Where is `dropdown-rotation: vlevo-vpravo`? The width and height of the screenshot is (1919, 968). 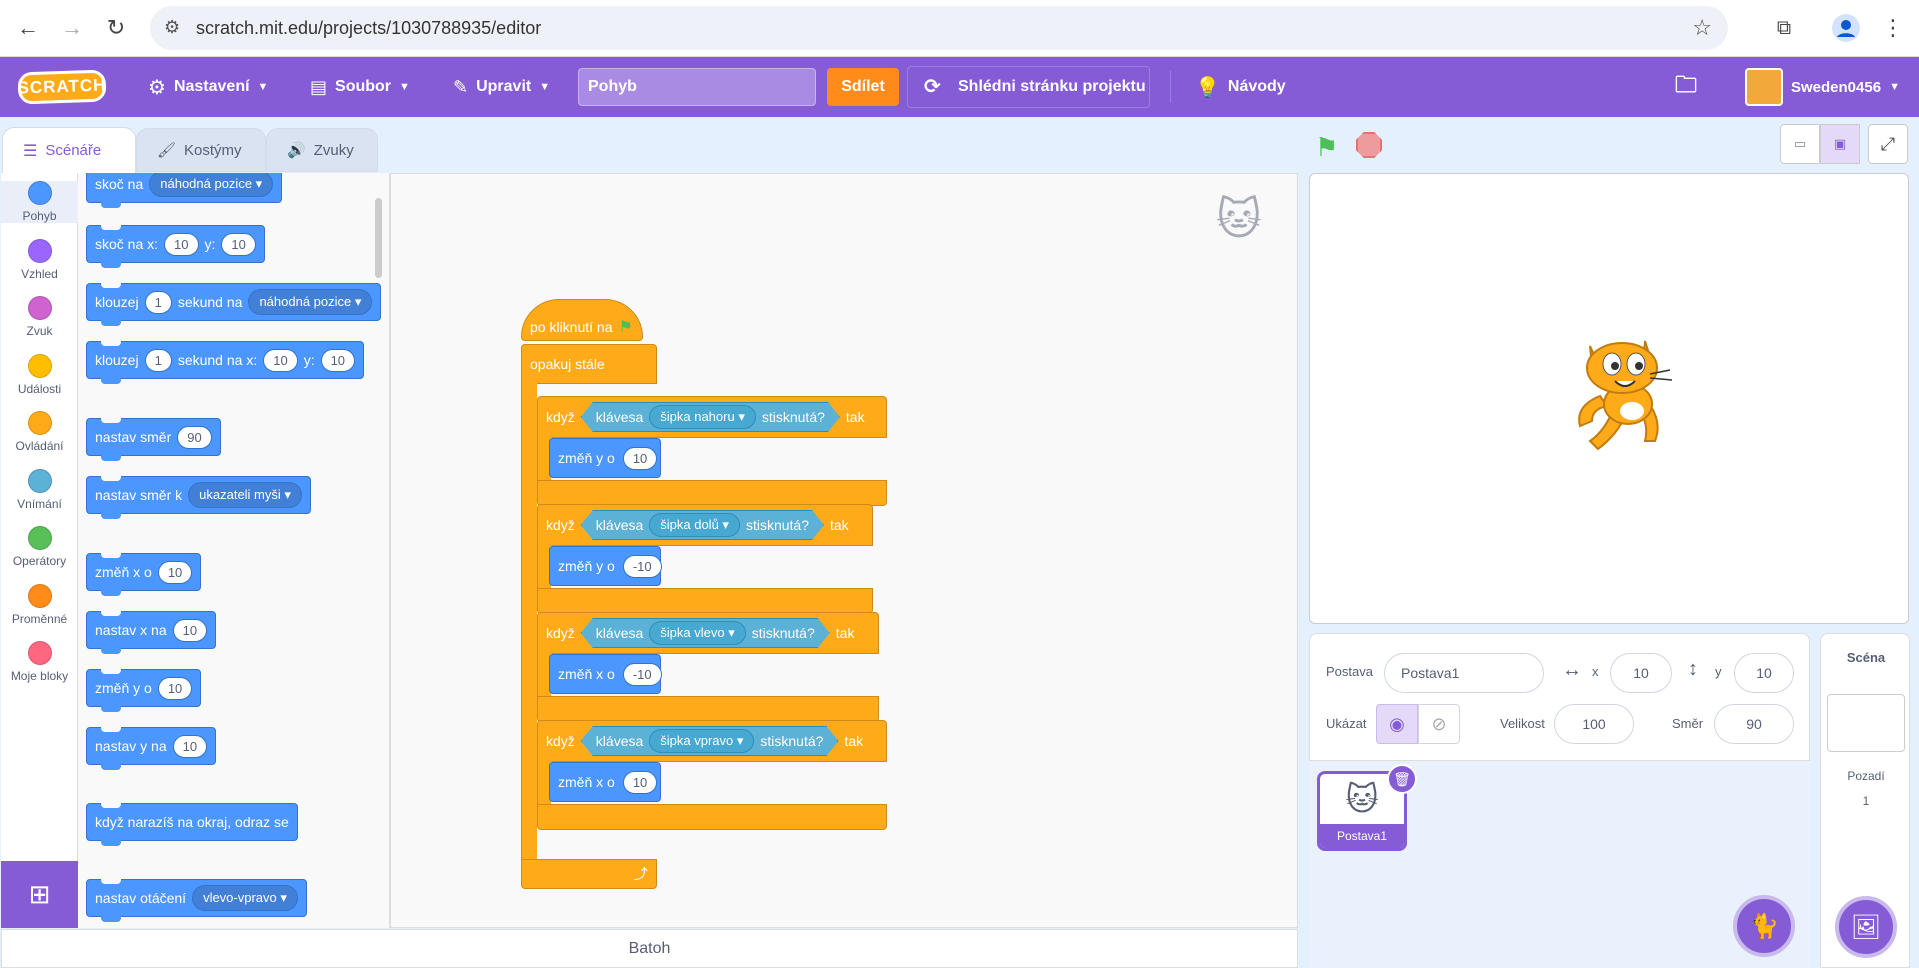 dropdown-rotation: vlevo-vpravo is located at coordinates (245, 898).